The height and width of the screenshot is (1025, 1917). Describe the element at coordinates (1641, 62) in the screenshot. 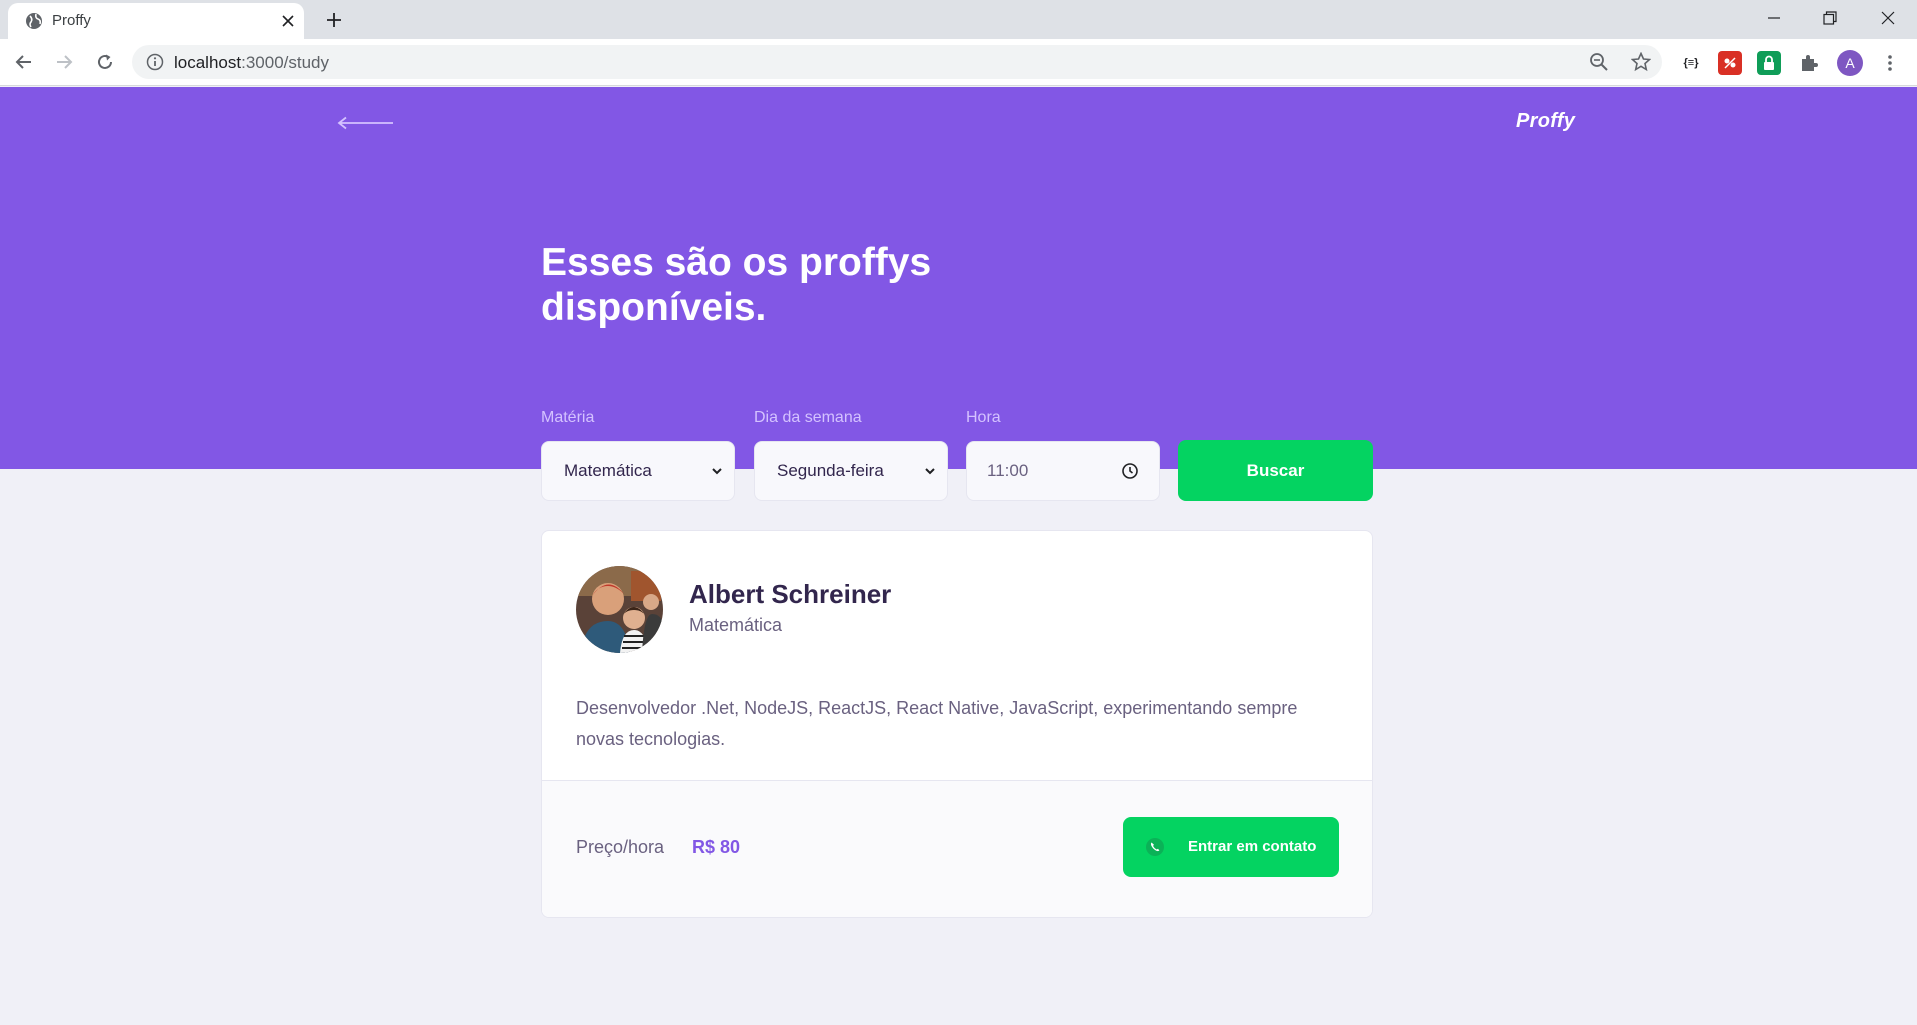

I see `bookmark-star-icon` at that location.